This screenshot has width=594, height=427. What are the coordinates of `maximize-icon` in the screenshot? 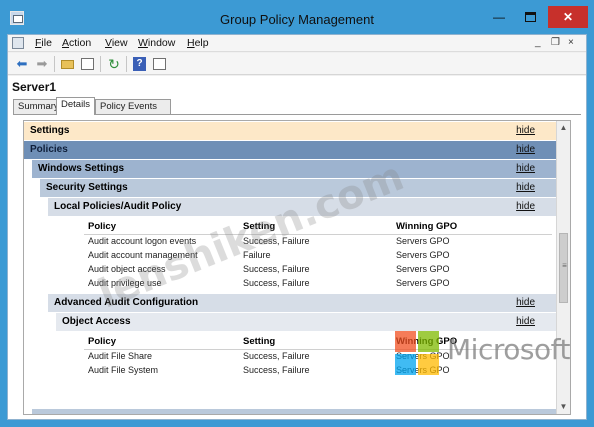 It's located at (530, 16).